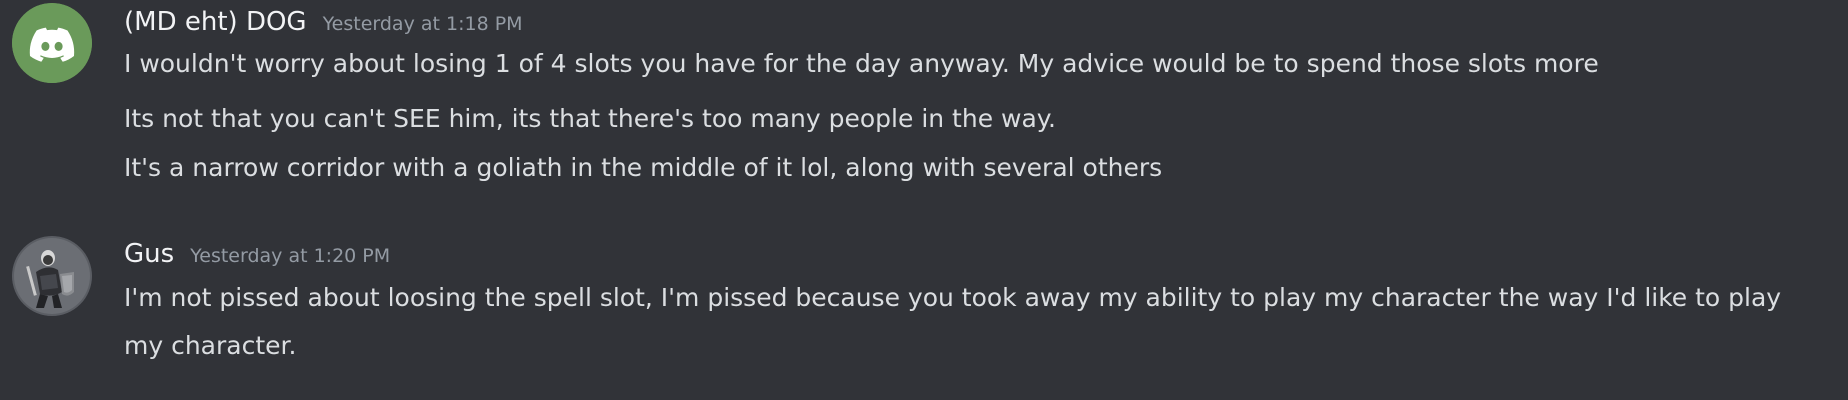 The width and height of the screenshot is (1848, 400). I want to click on username: (MD eht) DOG, so click(215, 22).